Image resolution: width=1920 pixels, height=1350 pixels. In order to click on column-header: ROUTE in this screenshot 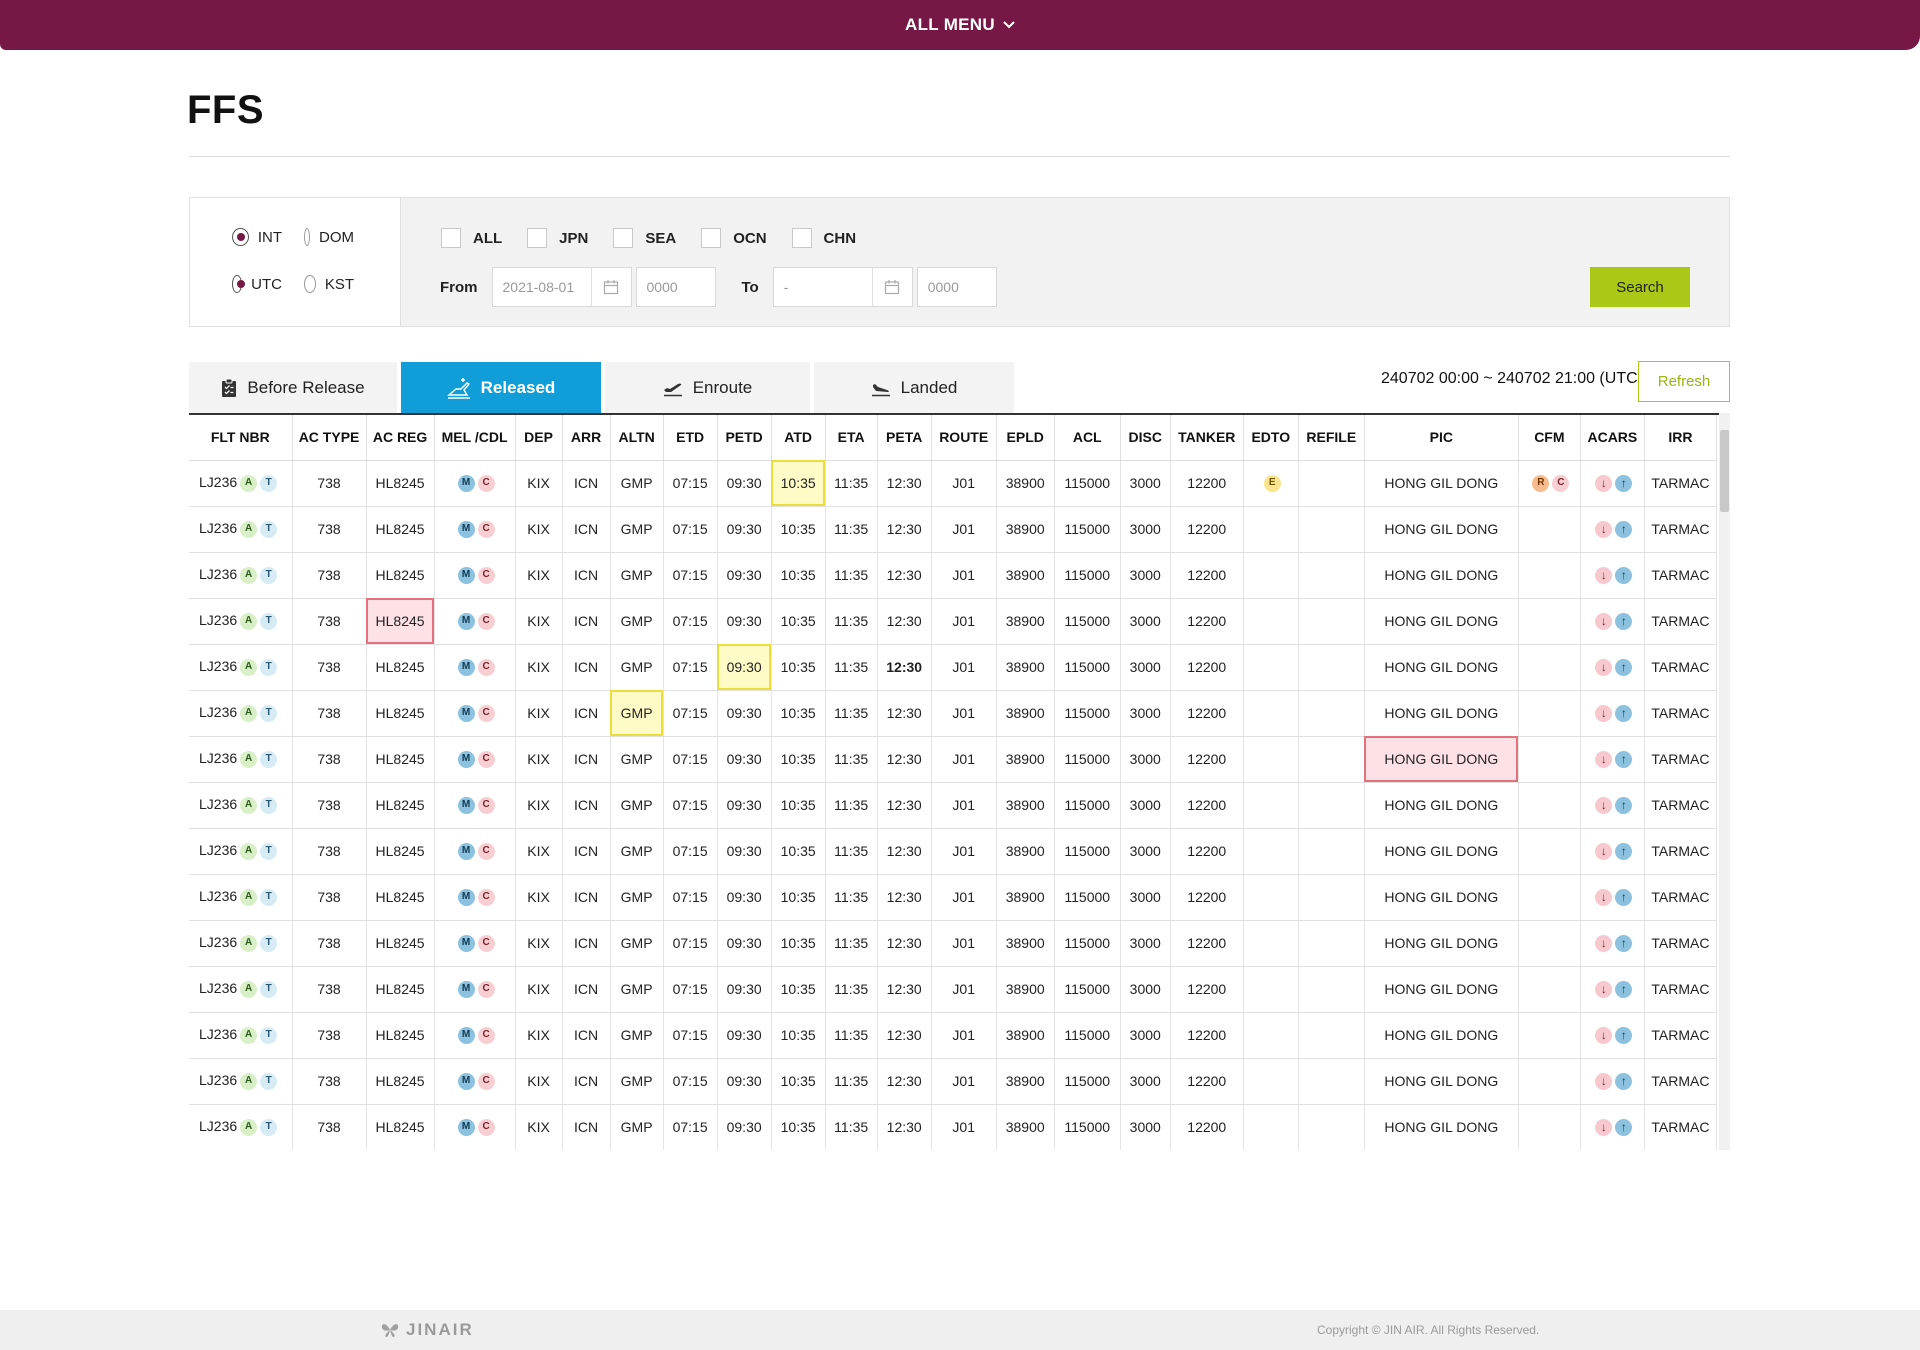, I will do `click(964, 438)`.